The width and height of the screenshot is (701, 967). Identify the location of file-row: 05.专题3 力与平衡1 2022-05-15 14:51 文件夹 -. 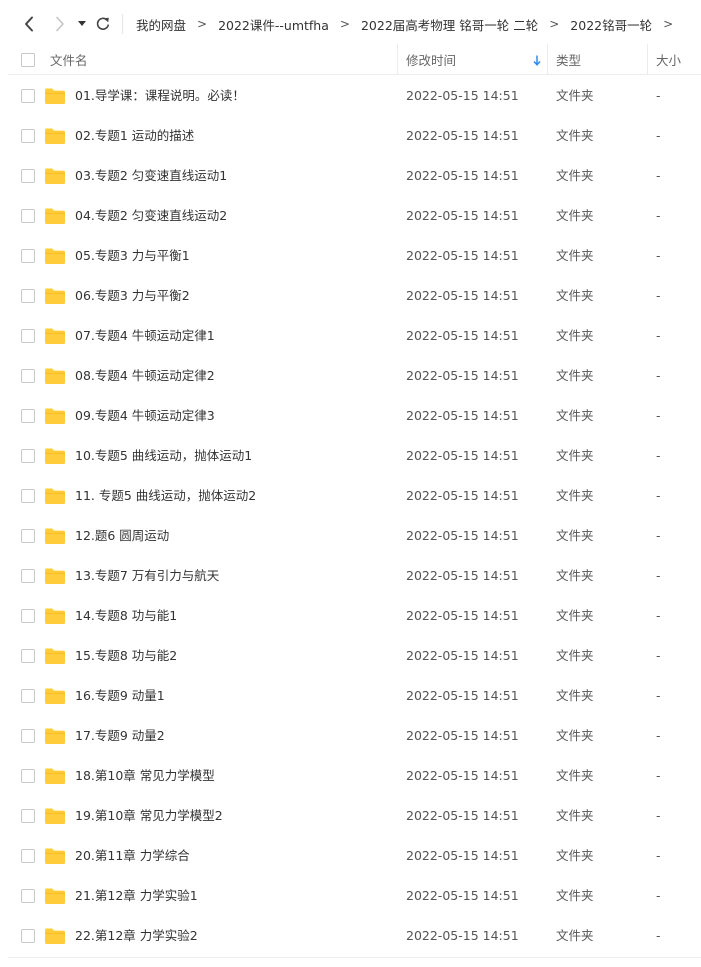
(354, 256).